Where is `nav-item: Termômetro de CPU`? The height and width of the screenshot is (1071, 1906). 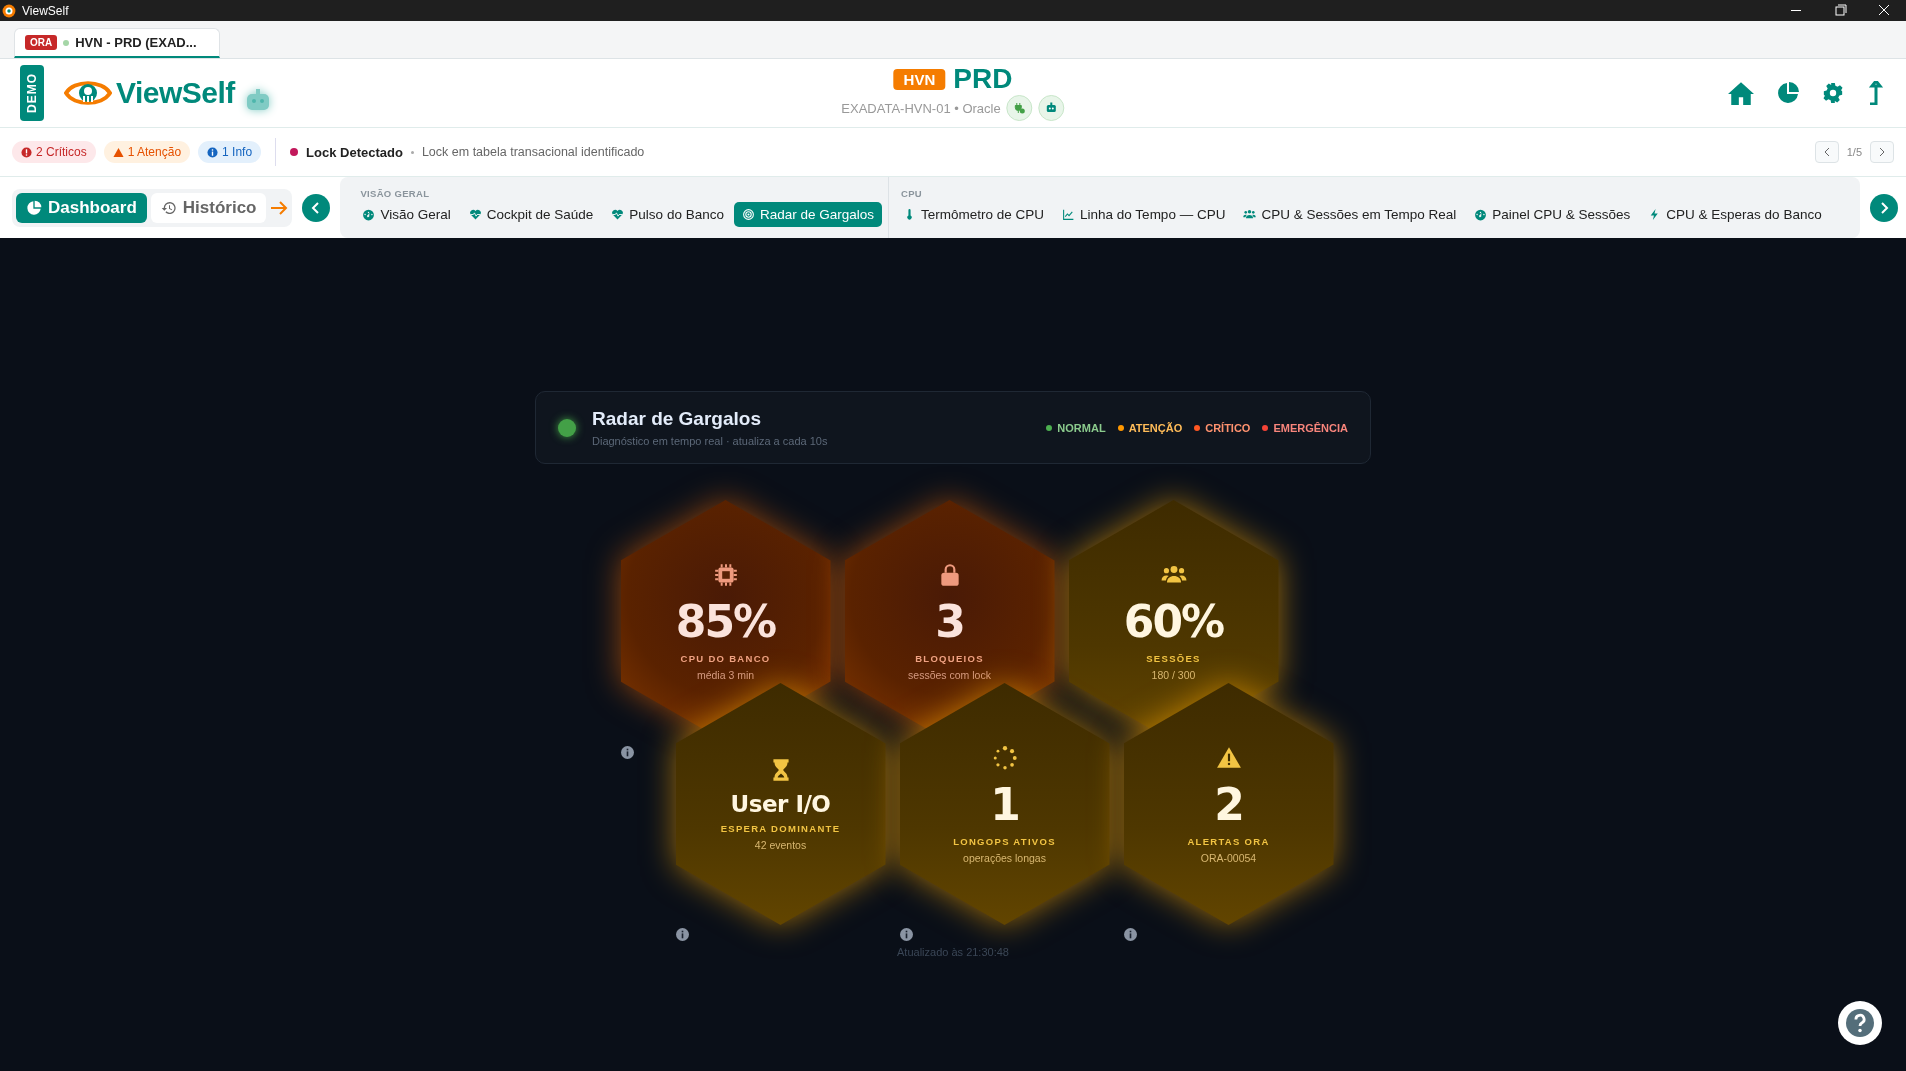 nav-item: Termômetro de CPU is located at coordinates (974, 214).